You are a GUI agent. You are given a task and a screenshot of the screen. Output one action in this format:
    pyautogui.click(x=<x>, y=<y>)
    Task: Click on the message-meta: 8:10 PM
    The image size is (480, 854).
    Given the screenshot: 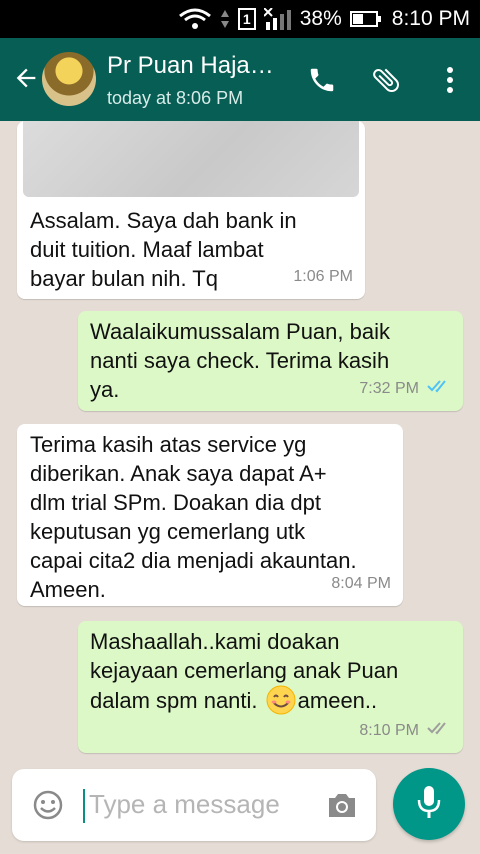 What is the action you would take?
    pyautogui.click(x=405, y=730)
    